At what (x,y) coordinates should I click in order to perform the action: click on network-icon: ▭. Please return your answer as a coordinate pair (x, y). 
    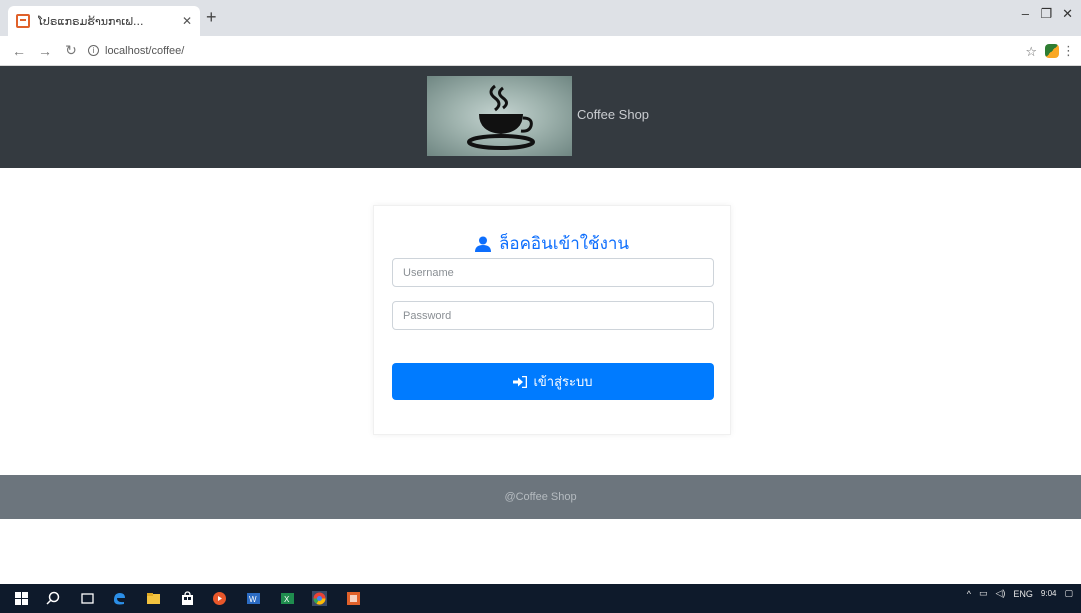
    Looking at the image, I should click on (983, 593).